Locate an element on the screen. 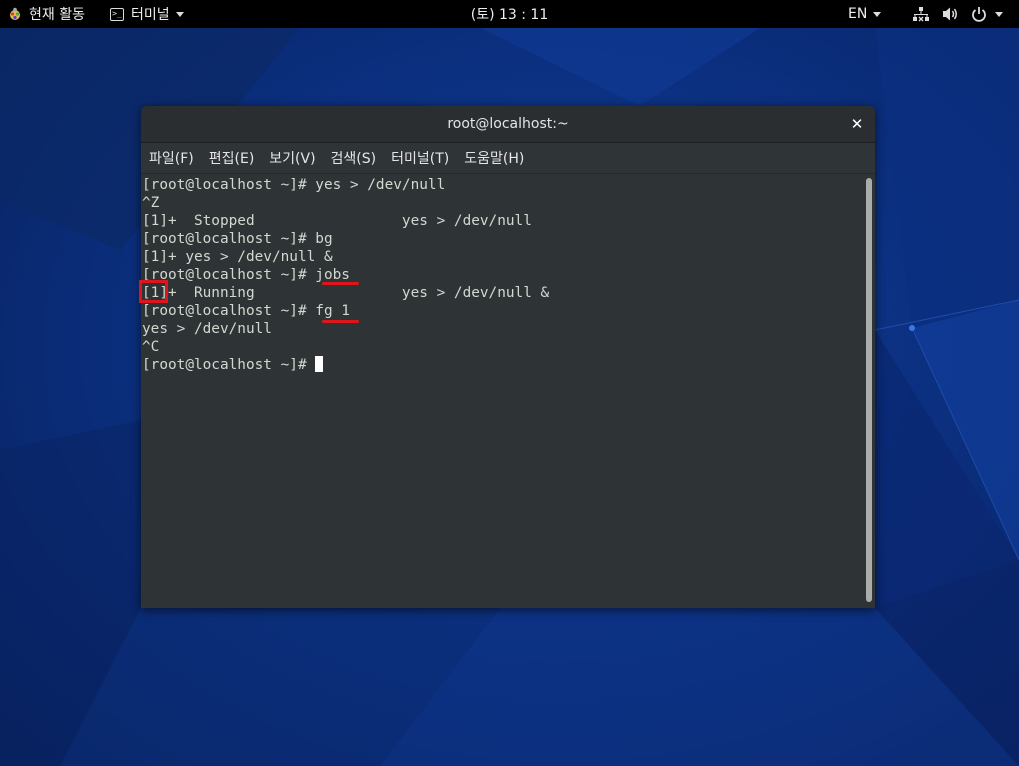 Image resolution: width=1019 pixels, height=766 pixels. annotation-underline-jobs is located at coordinates (340, 283).